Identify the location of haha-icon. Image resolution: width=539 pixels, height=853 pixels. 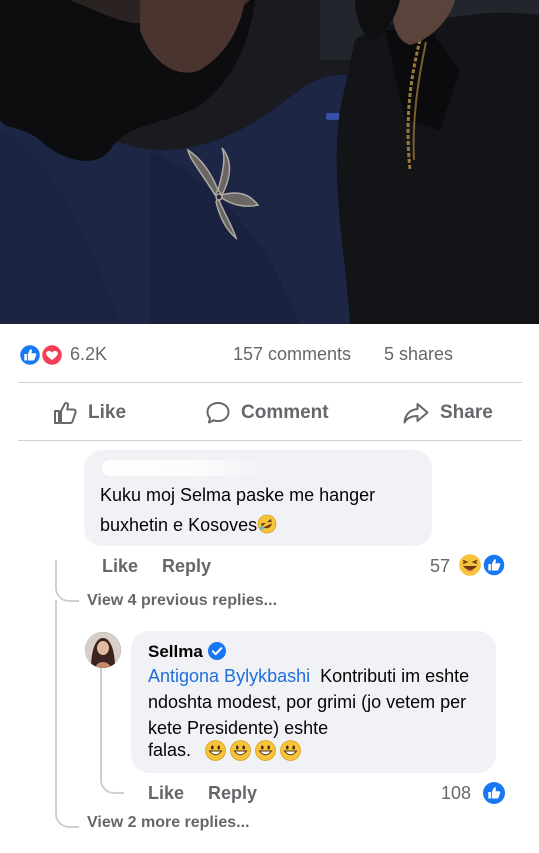
(470, 565).